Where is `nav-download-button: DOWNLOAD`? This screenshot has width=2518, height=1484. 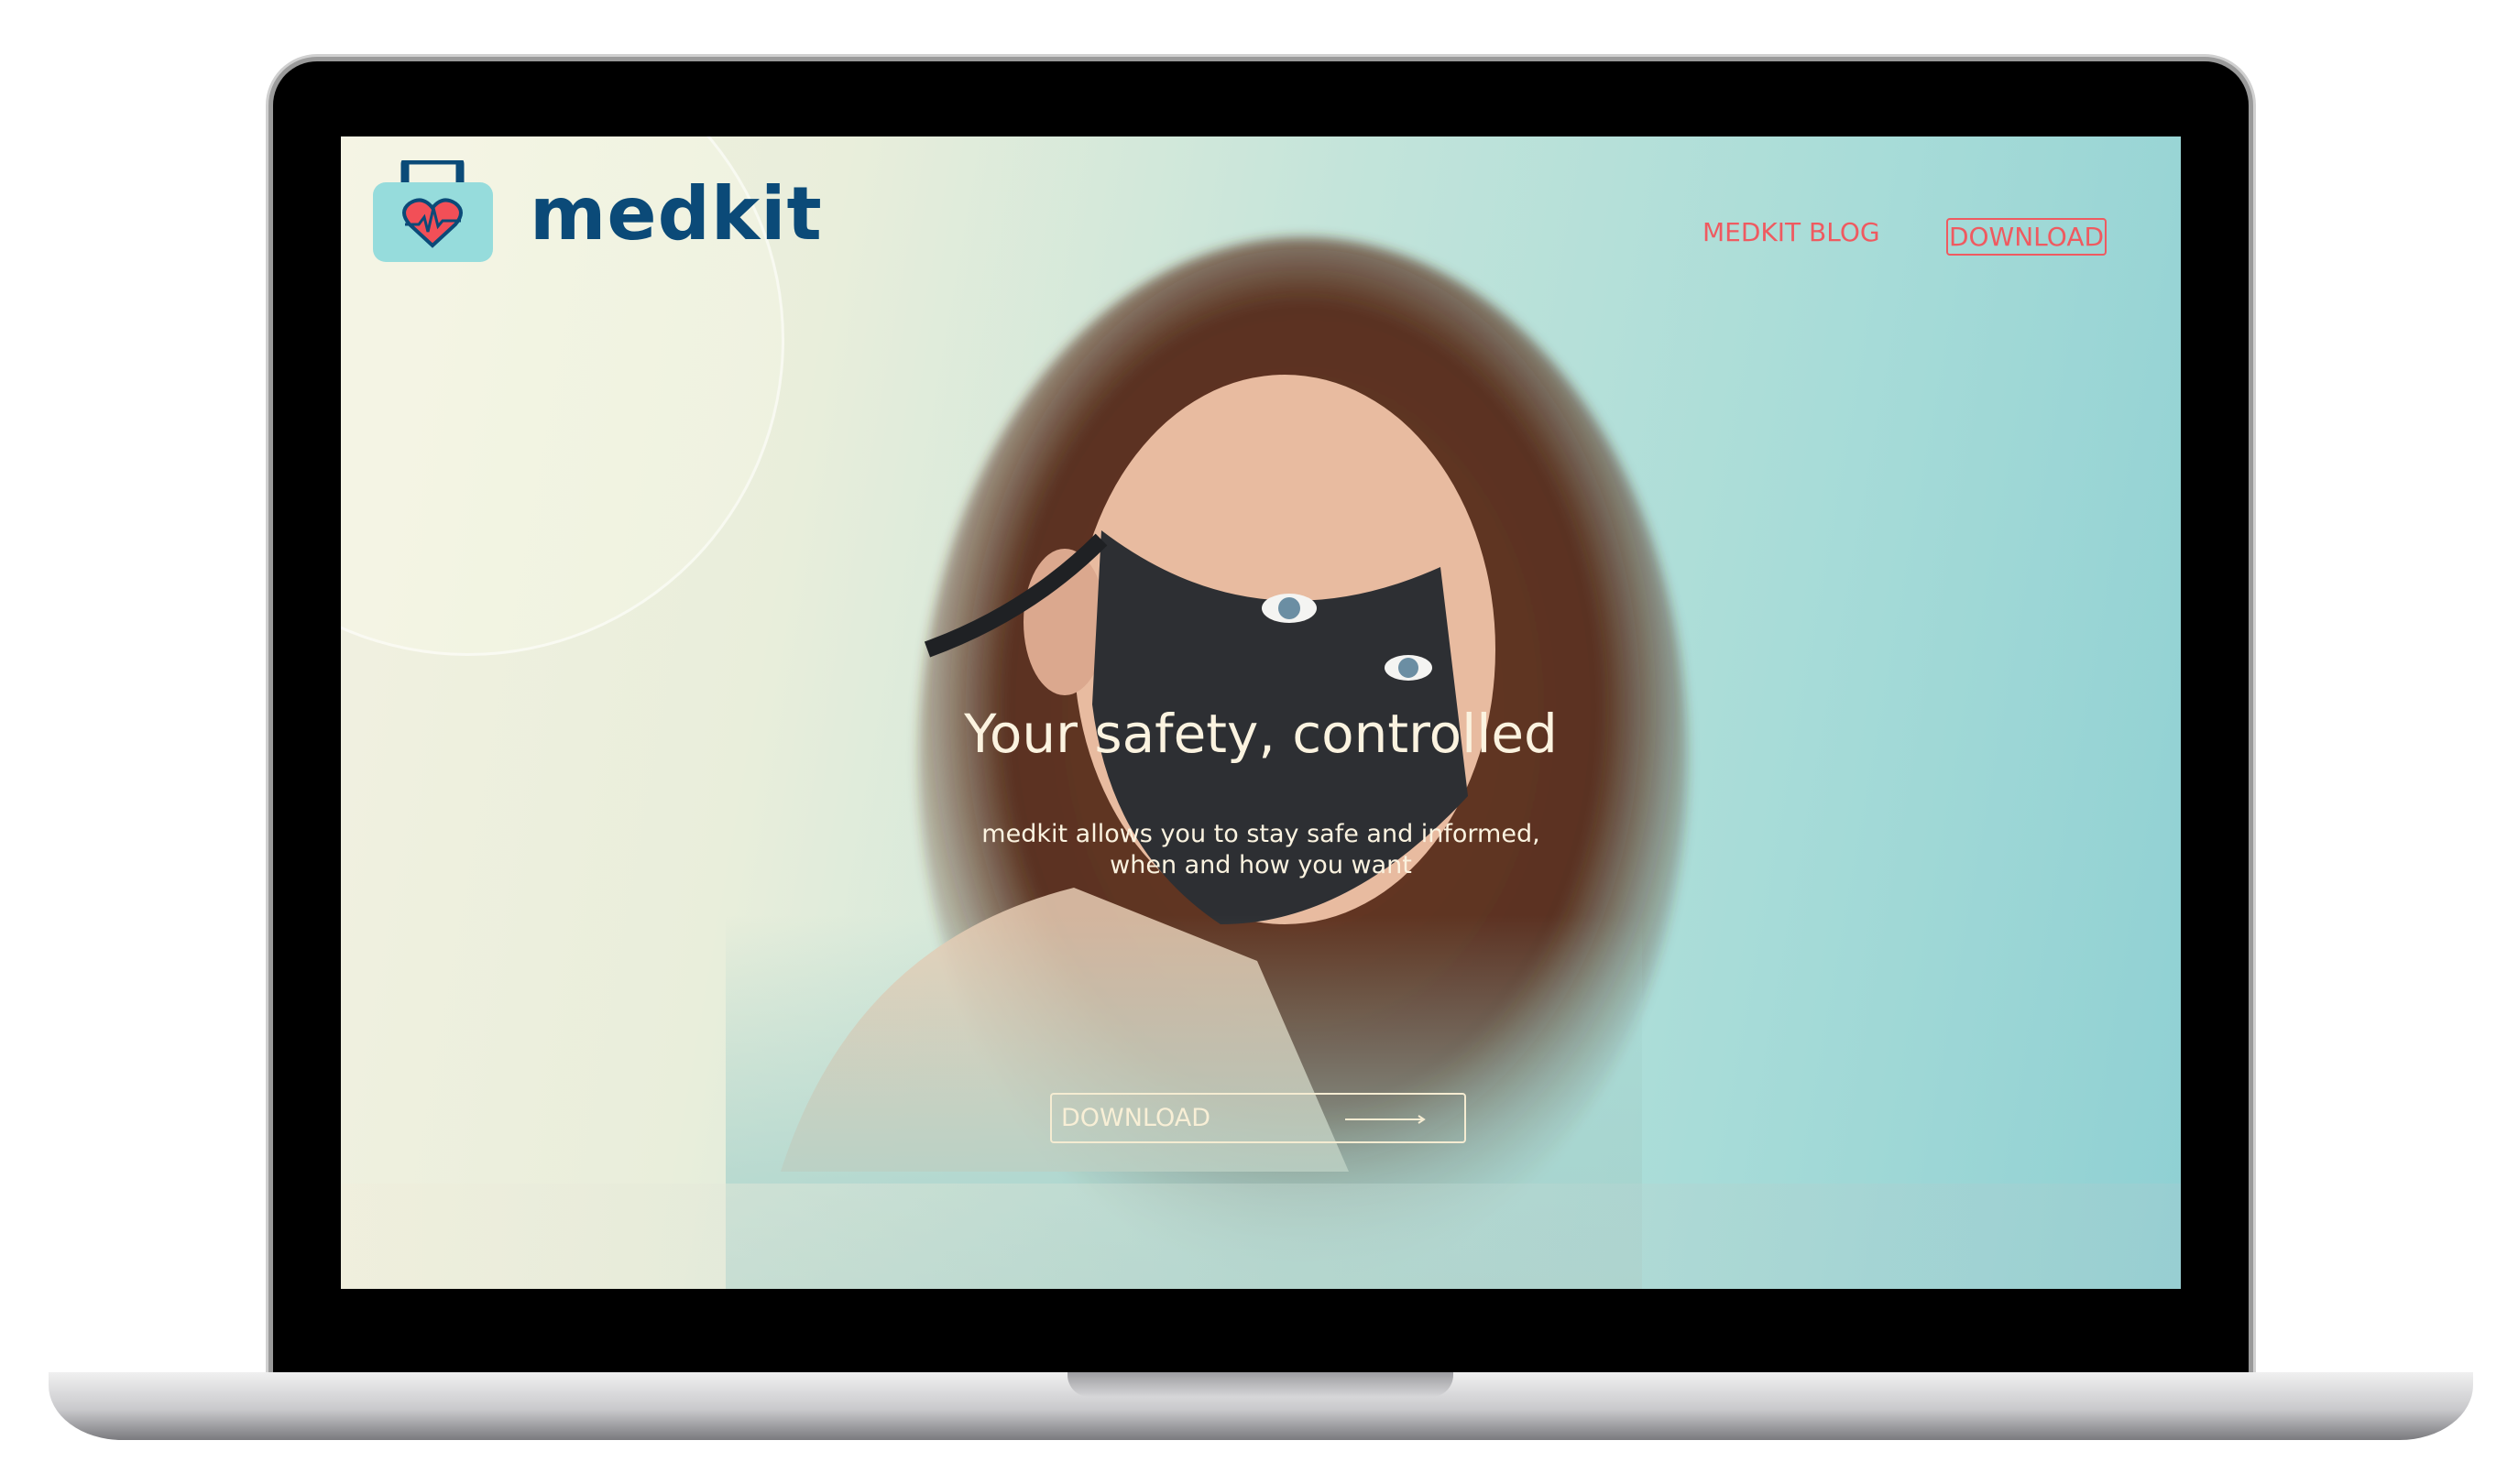 nav-download-button: DOWNLOAD is located at coordinates (2026, 237).